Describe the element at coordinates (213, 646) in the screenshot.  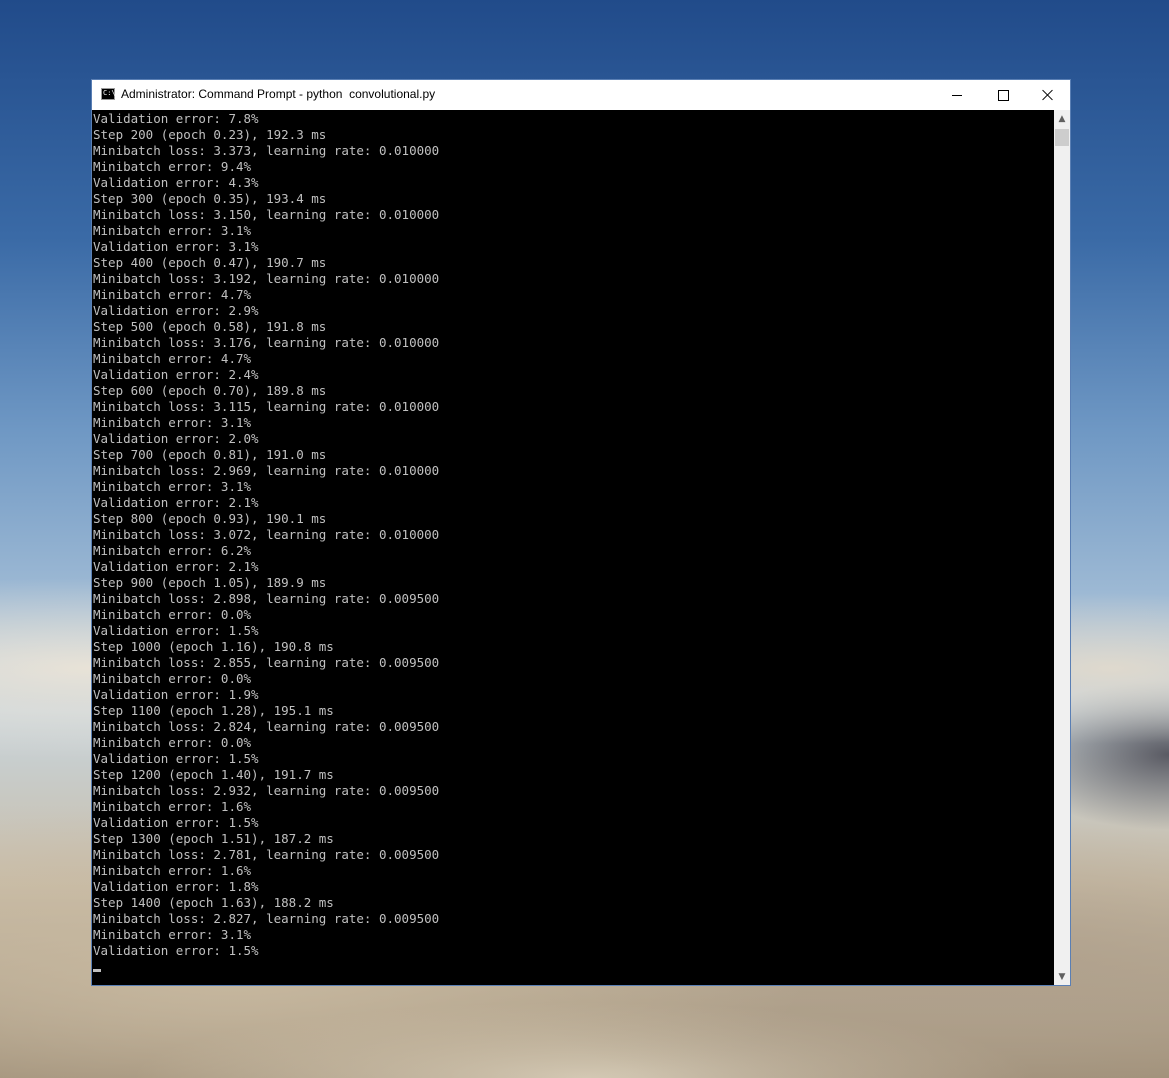
I see `console-line: Step 1000 (epoch 1.16), 190.8 ms` at that location.